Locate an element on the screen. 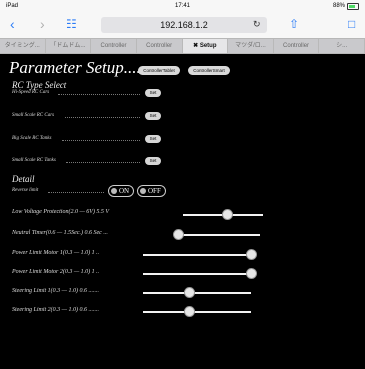 Image resolution: width=365 pixels, height=369 pixels. close-tab-icon: ✖ is located at coordinates (195, 46).